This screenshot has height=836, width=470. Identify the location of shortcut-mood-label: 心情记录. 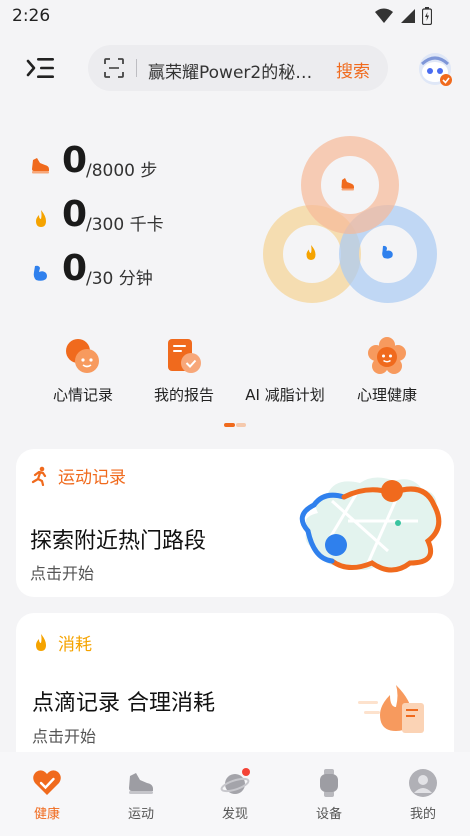
(82, 395).